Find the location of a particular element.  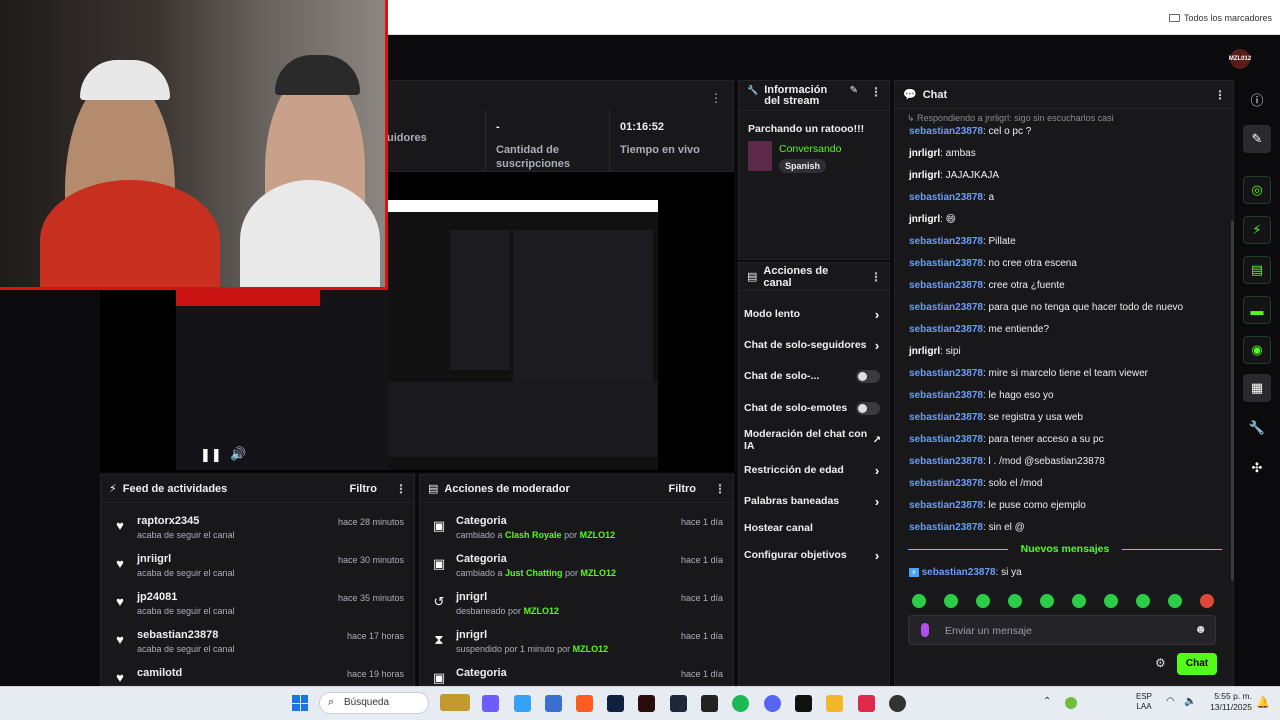

action-ai-moderation: Moderación del chat con IA ↗ is located at coordinates (814, 440).